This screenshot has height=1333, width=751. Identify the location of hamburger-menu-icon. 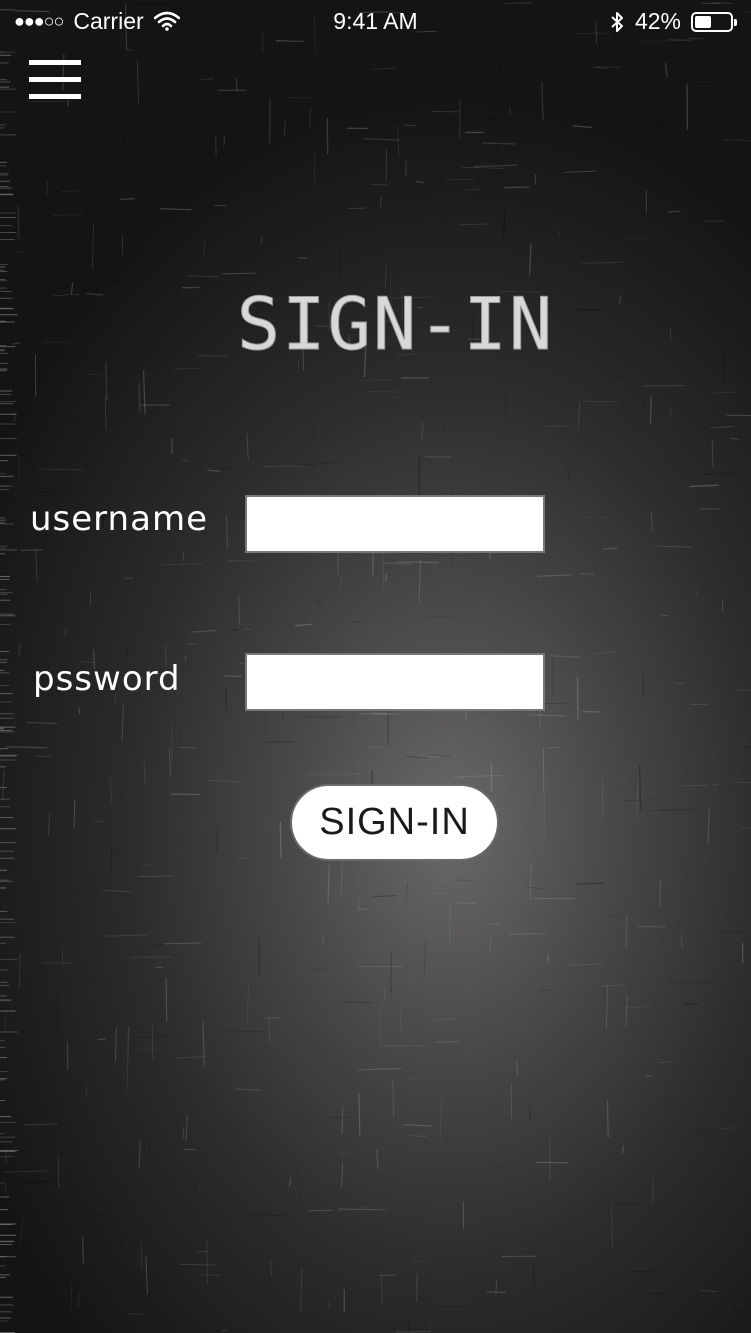
(55, 81).